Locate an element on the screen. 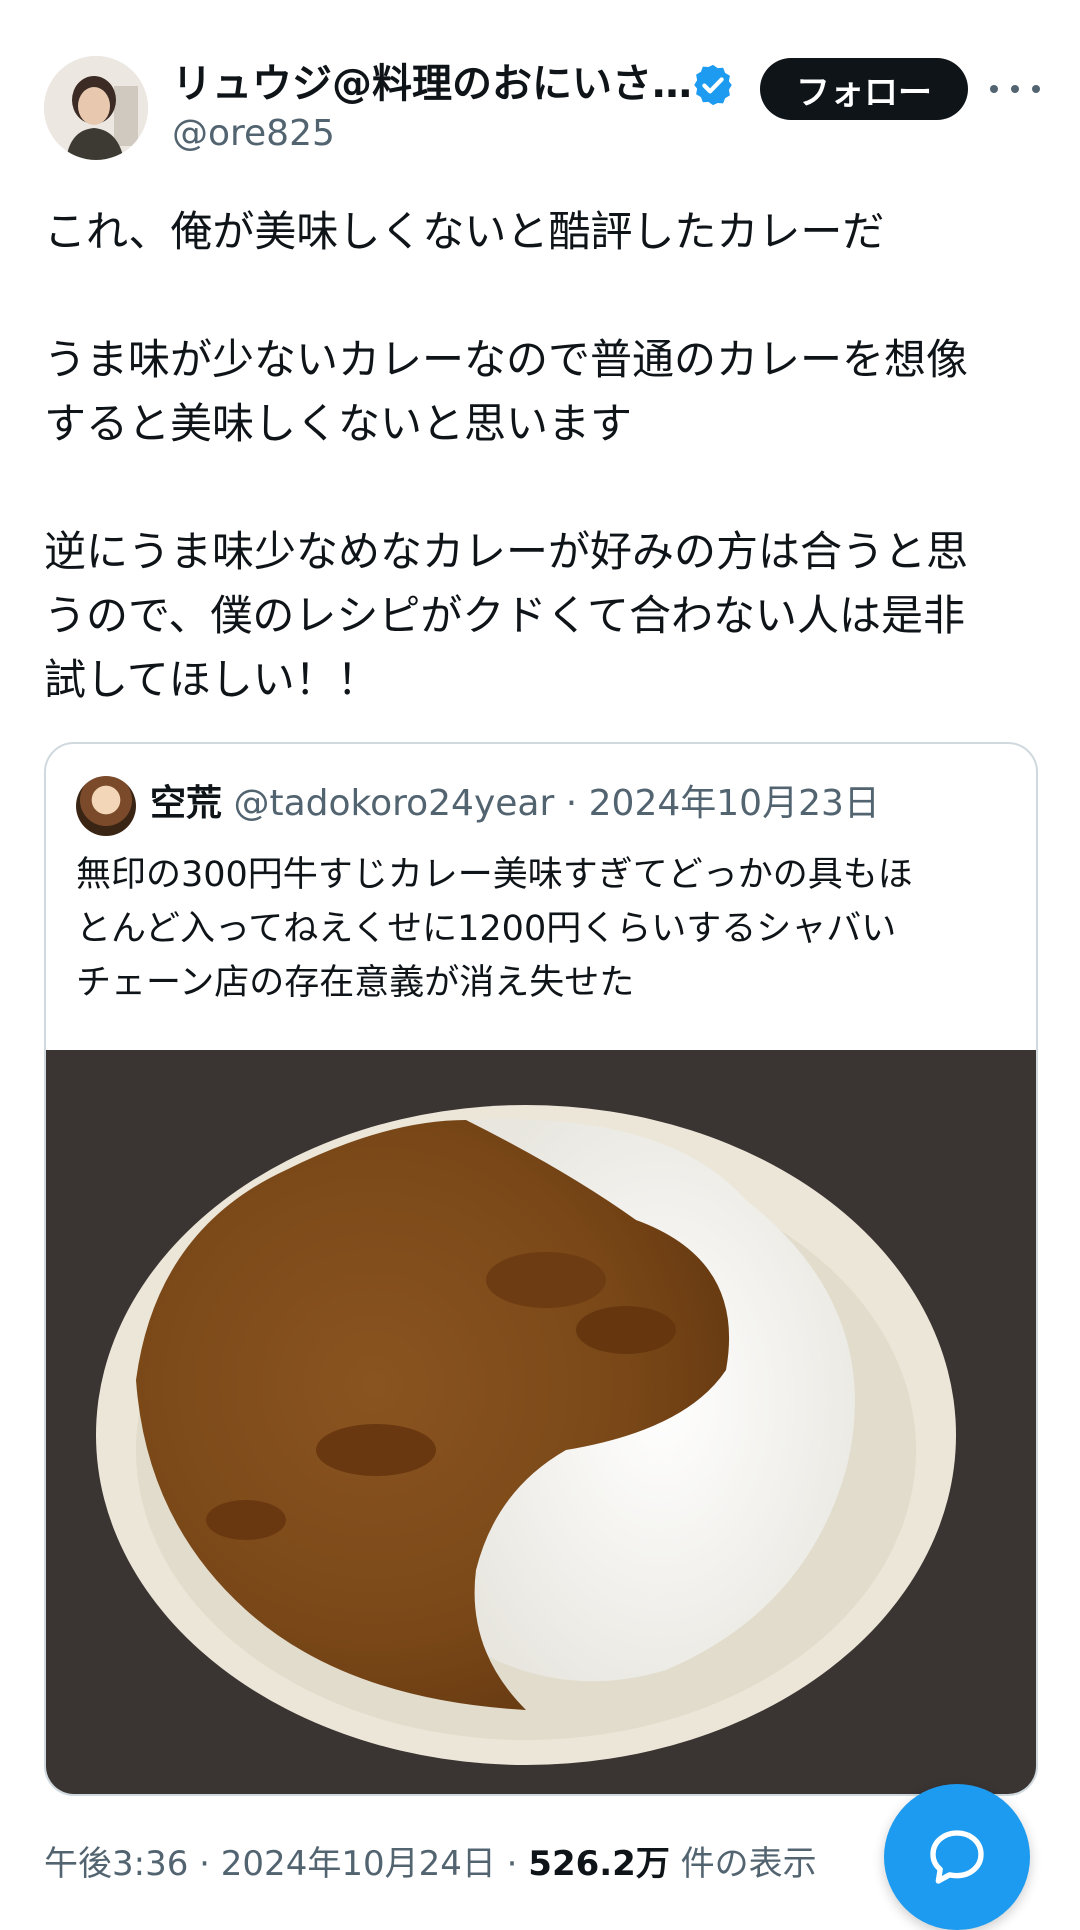 The height and width of the screenshot is (1930, 1080). tweet-line: 試してほしい！！ is located at coordinates (211, 679).